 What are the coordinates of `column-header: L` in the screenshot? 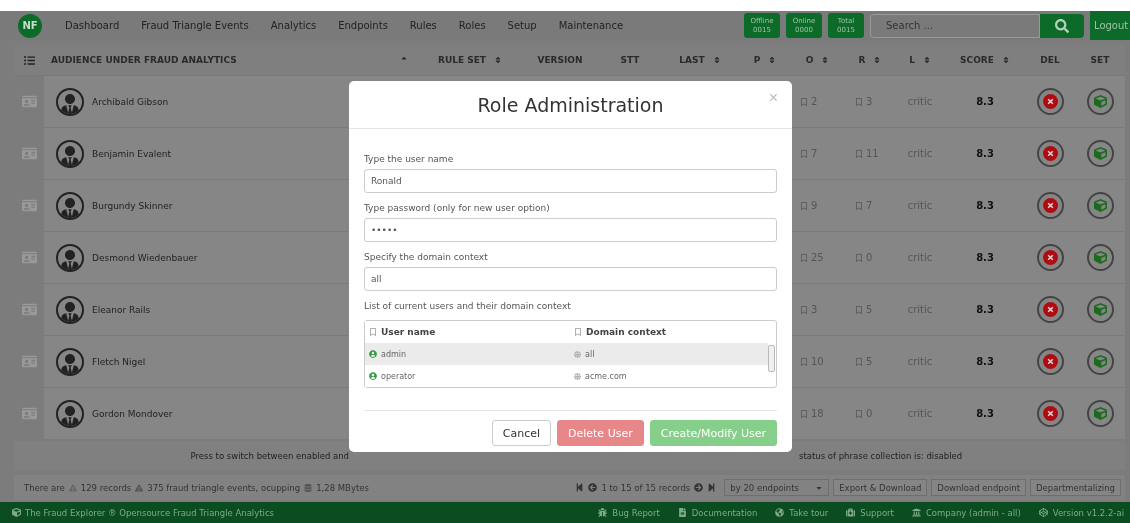 It's located at (912, 60).